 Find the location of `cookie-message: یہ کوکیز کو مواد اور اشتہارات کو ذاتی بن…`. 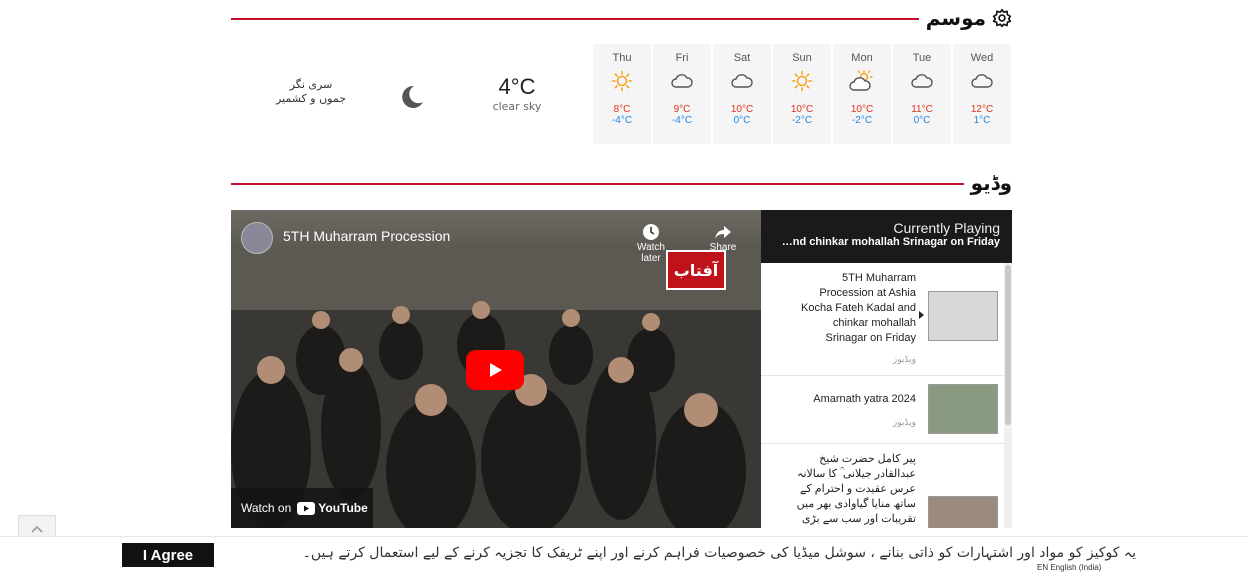

cookie-message: یہ کوکیز کو مواد اور اشتہارات کو ذاتی بن… is located at coordinates (719, 553).